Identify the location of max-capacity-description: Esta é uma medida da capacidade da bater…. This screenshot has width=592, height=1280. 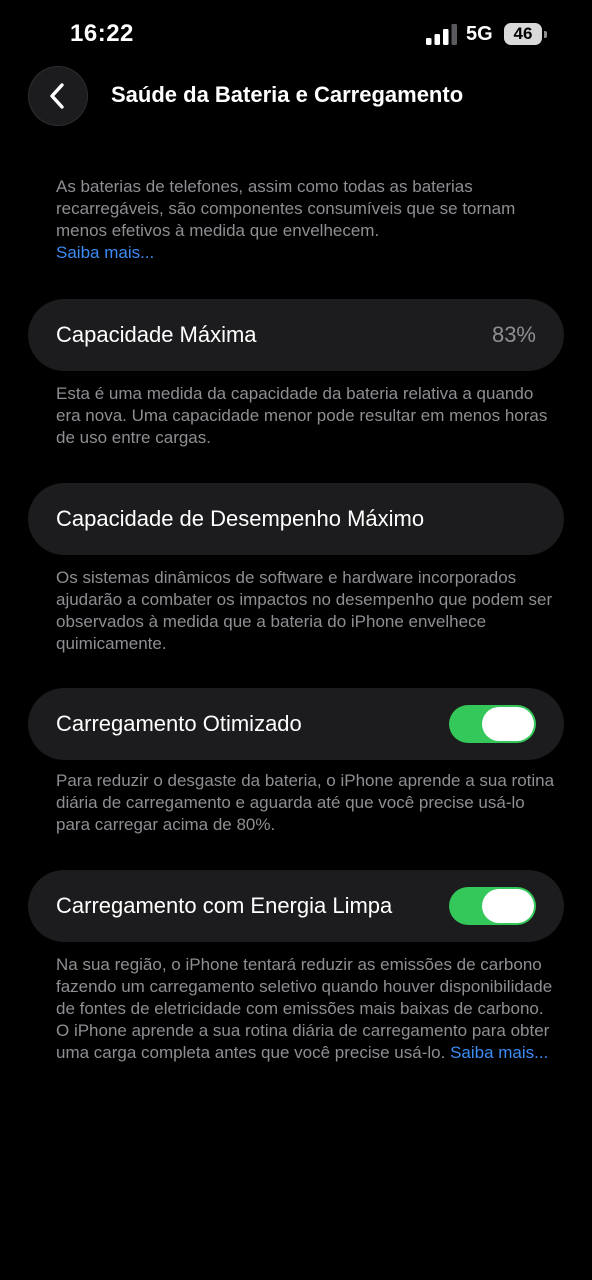
(302, 415).